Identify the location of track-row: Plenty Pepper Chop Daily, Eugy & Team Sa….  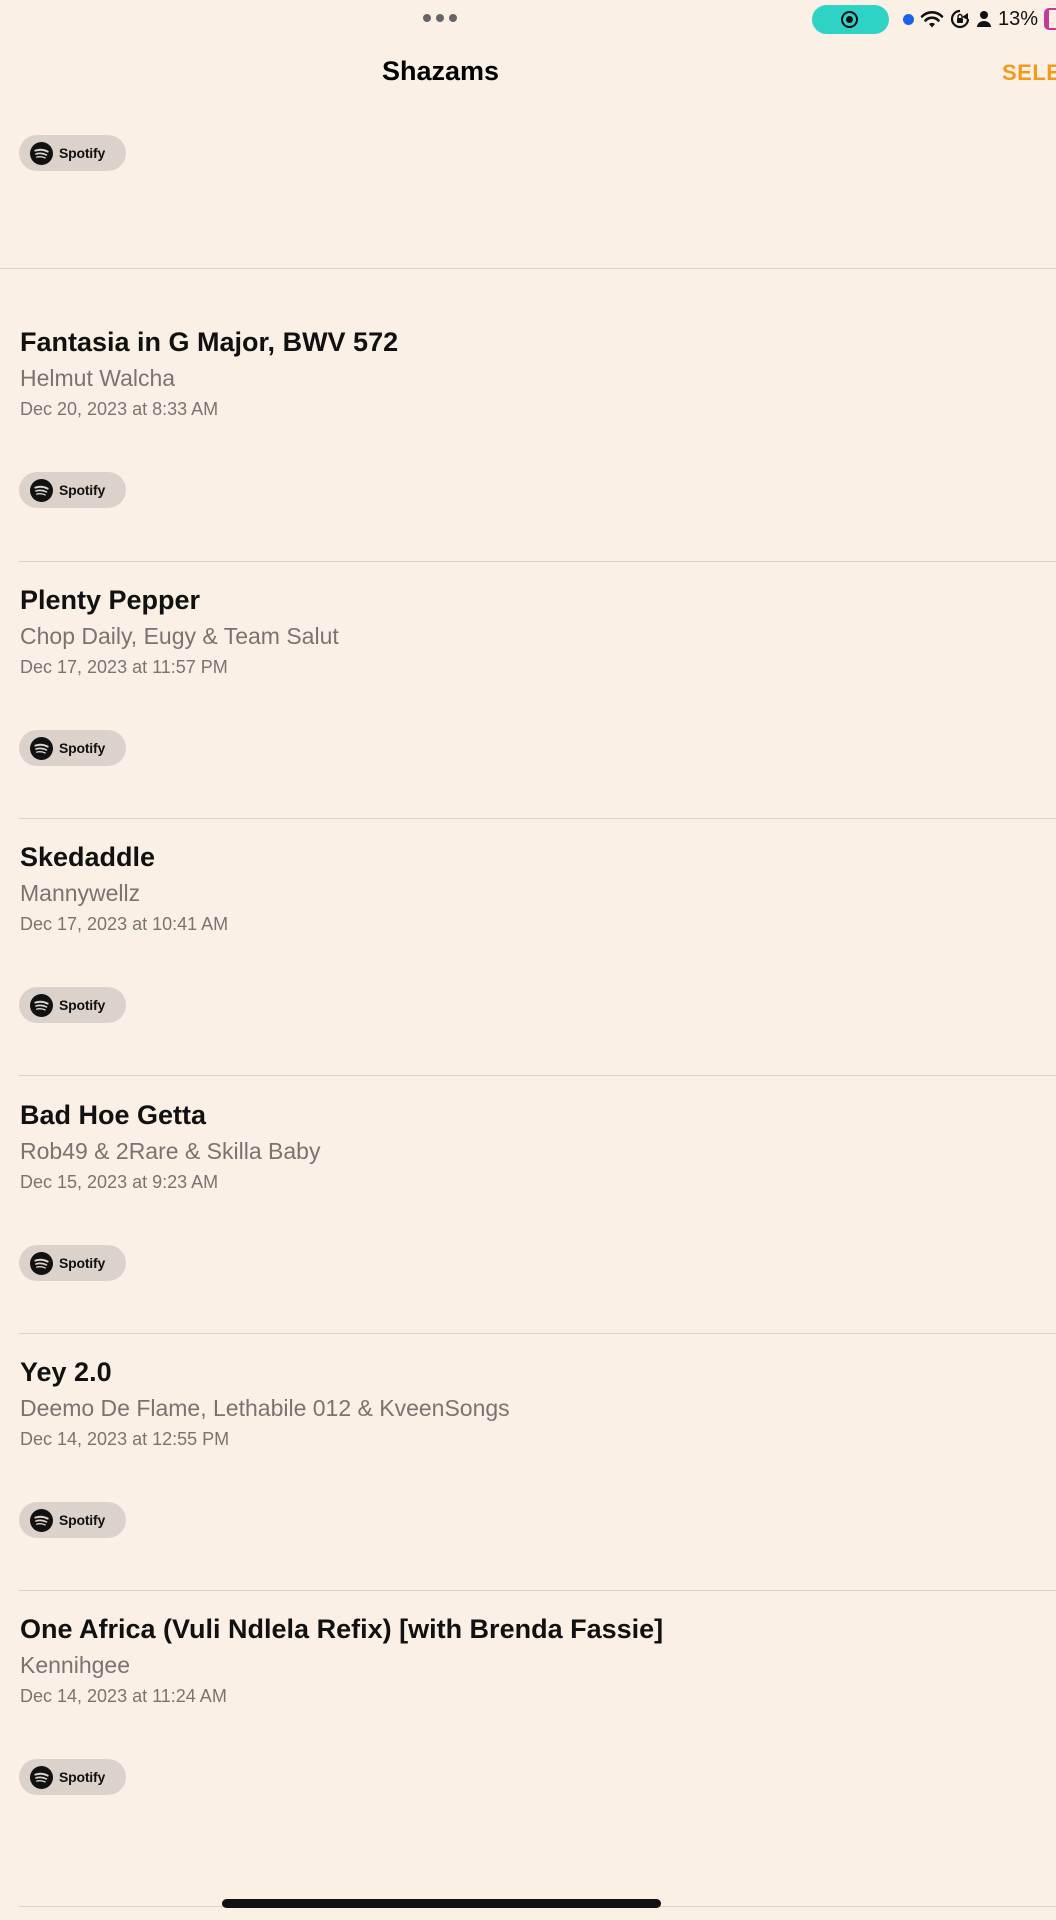
(528, 714).